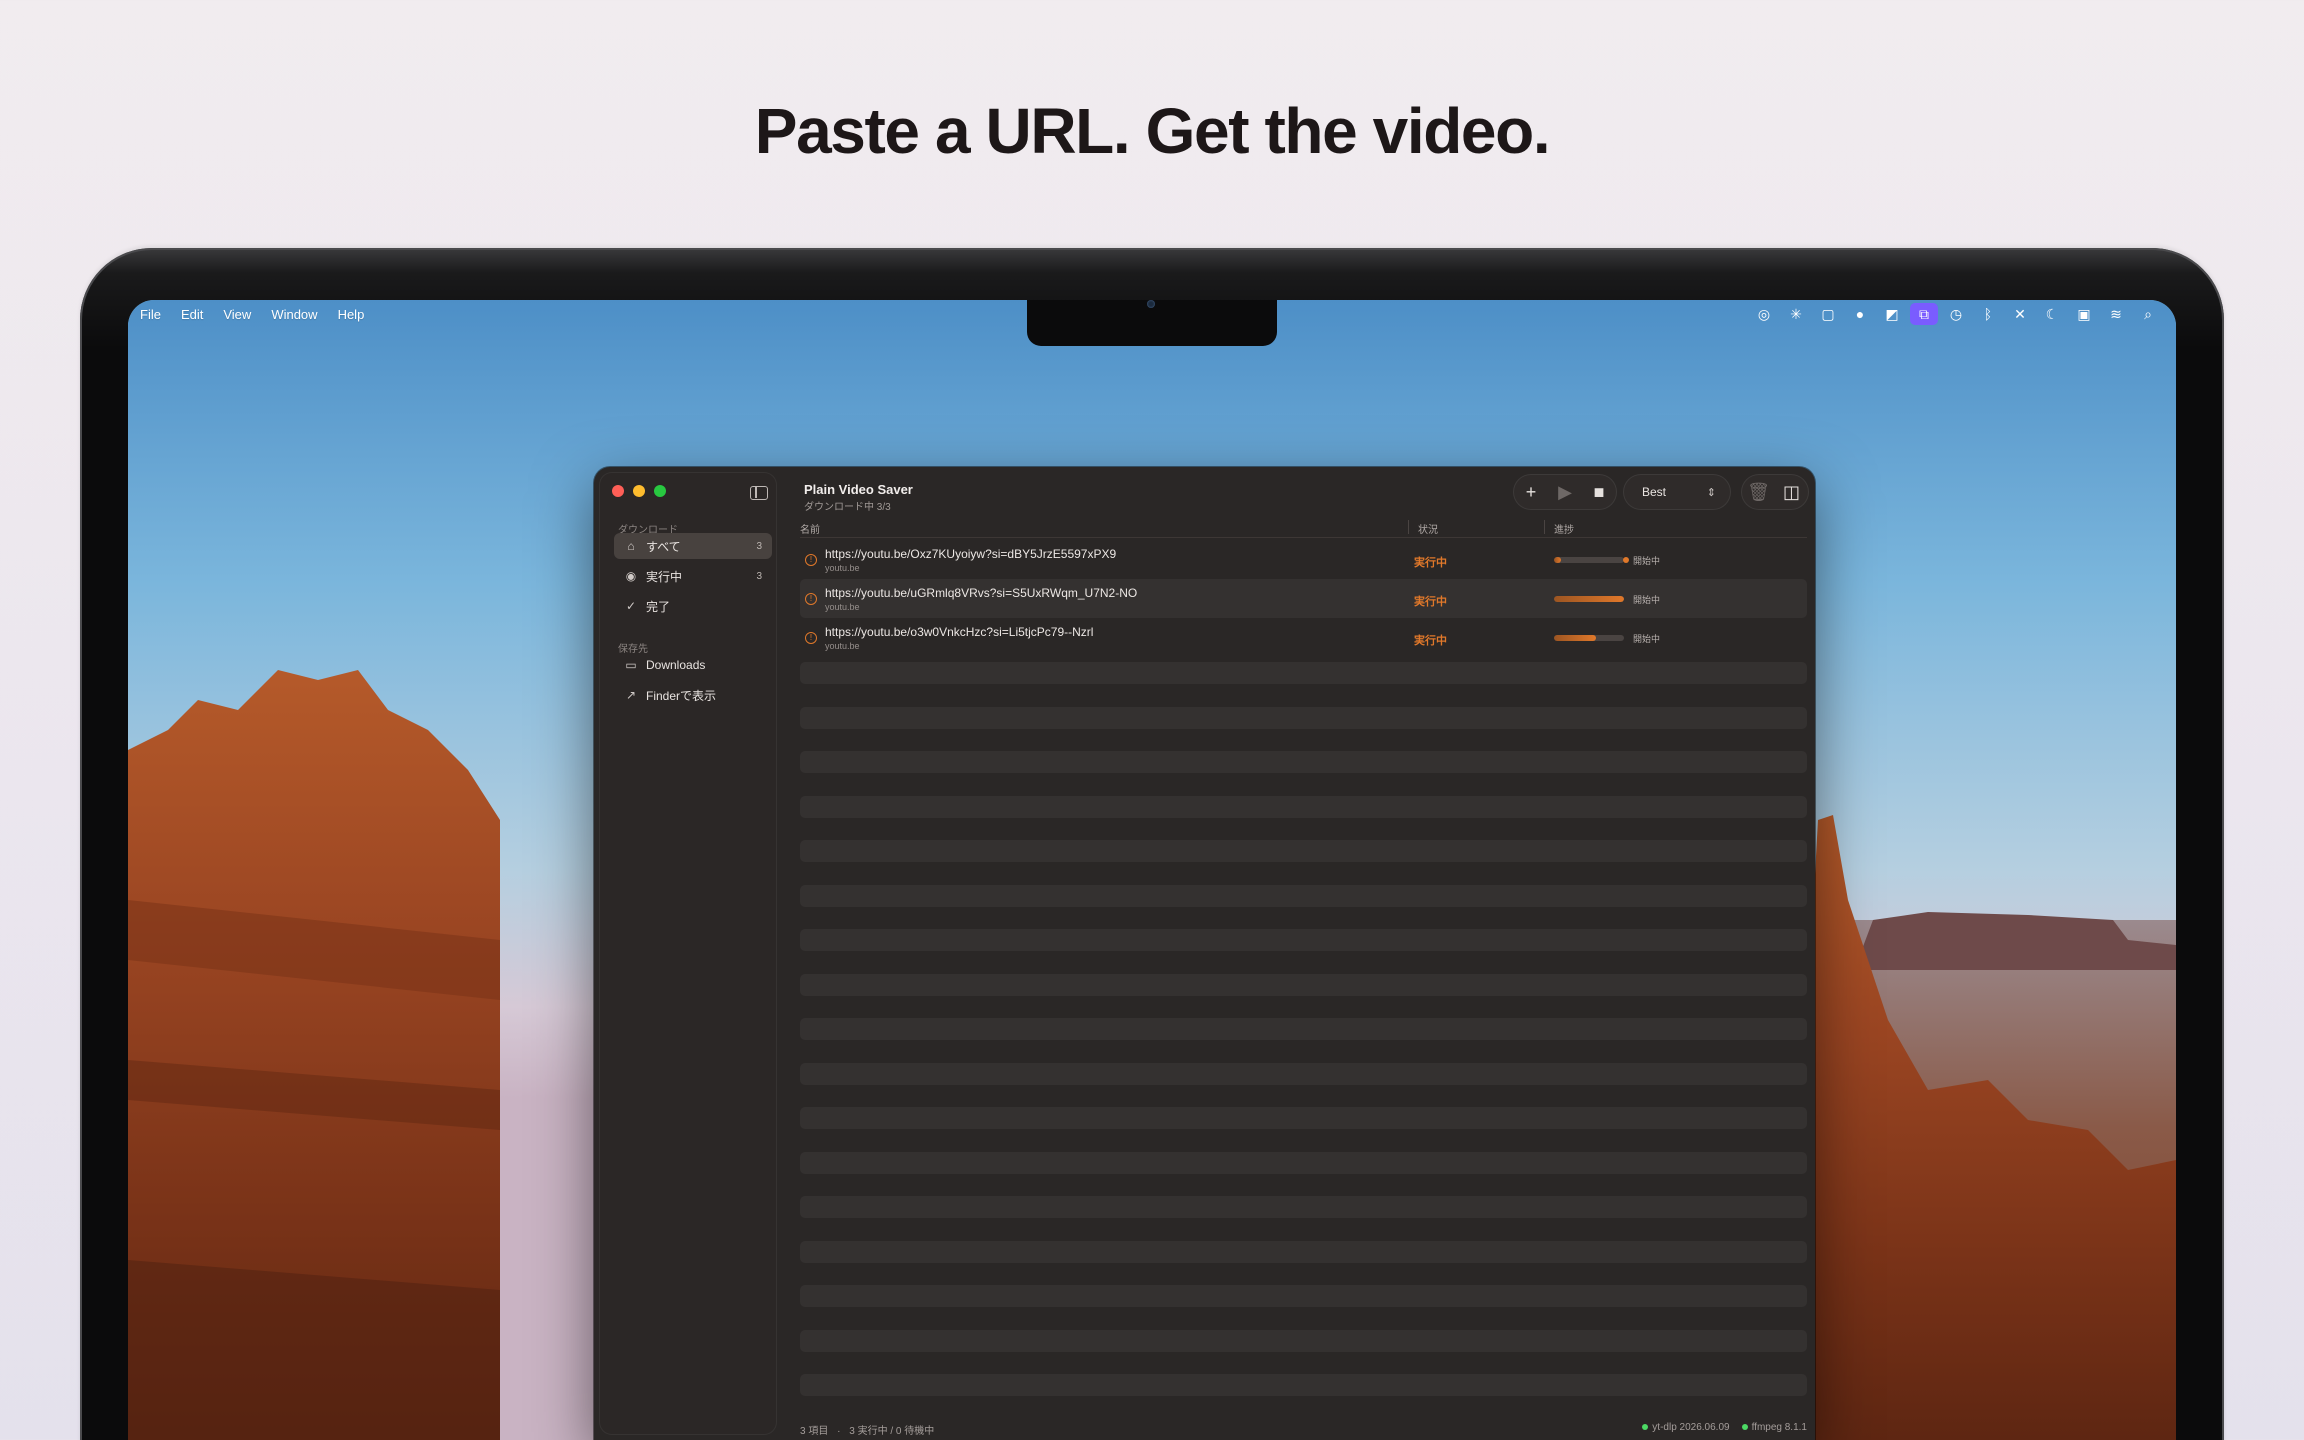 The height and width of the screenshot is (1440, 2304). What do you see at coordinates (1860, 314) in the screenshot?
I see `avatar-circle-icon: ●` at bounding box center [1860, 314].